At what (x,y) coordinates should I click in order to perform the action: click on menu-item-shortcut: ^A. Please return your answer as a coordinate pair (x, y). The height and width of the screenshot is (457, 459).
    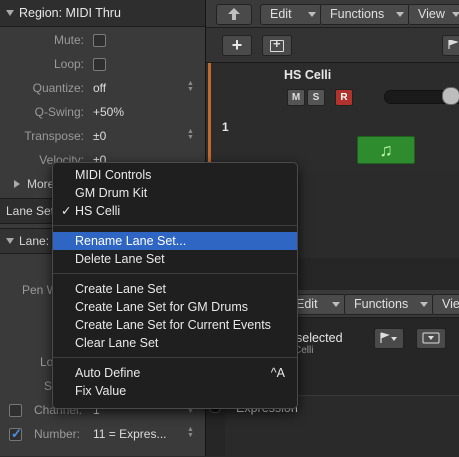
    Looking at the image, I should click on (277, 373).